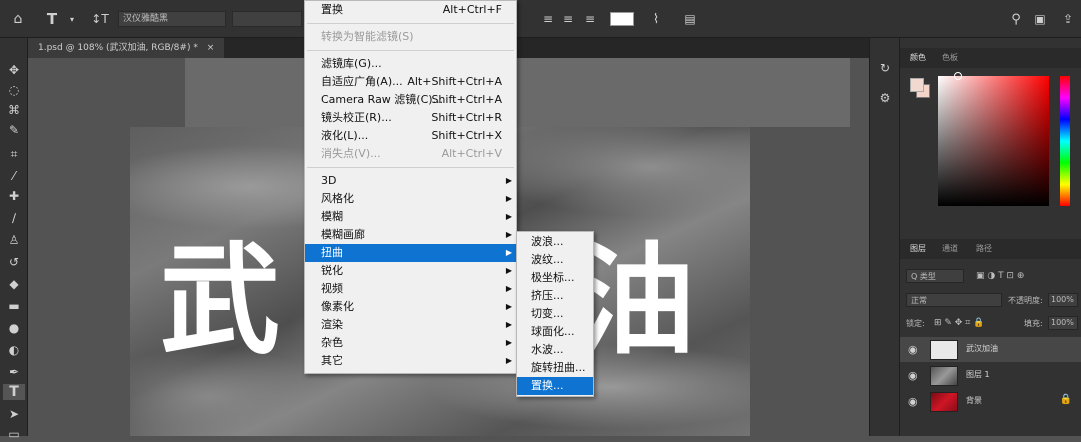 The width and height of the screenshot is (1081, 442). What do you see at coordinates (548, 19) in the screenshot?
I see `align-left-icon: ≡` at bounding box center [548, 19].